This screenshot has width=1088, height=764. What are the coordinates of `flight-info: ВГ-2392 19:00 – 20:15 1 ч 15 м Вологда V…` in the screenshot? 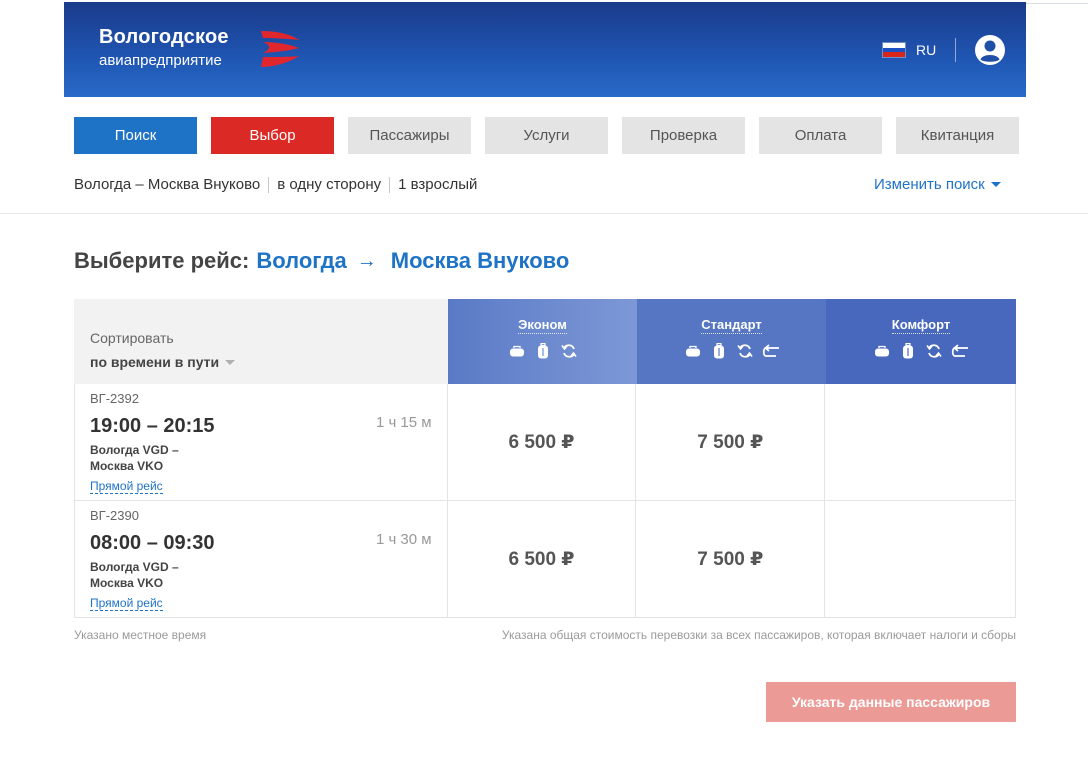 It's located at (261, 442).